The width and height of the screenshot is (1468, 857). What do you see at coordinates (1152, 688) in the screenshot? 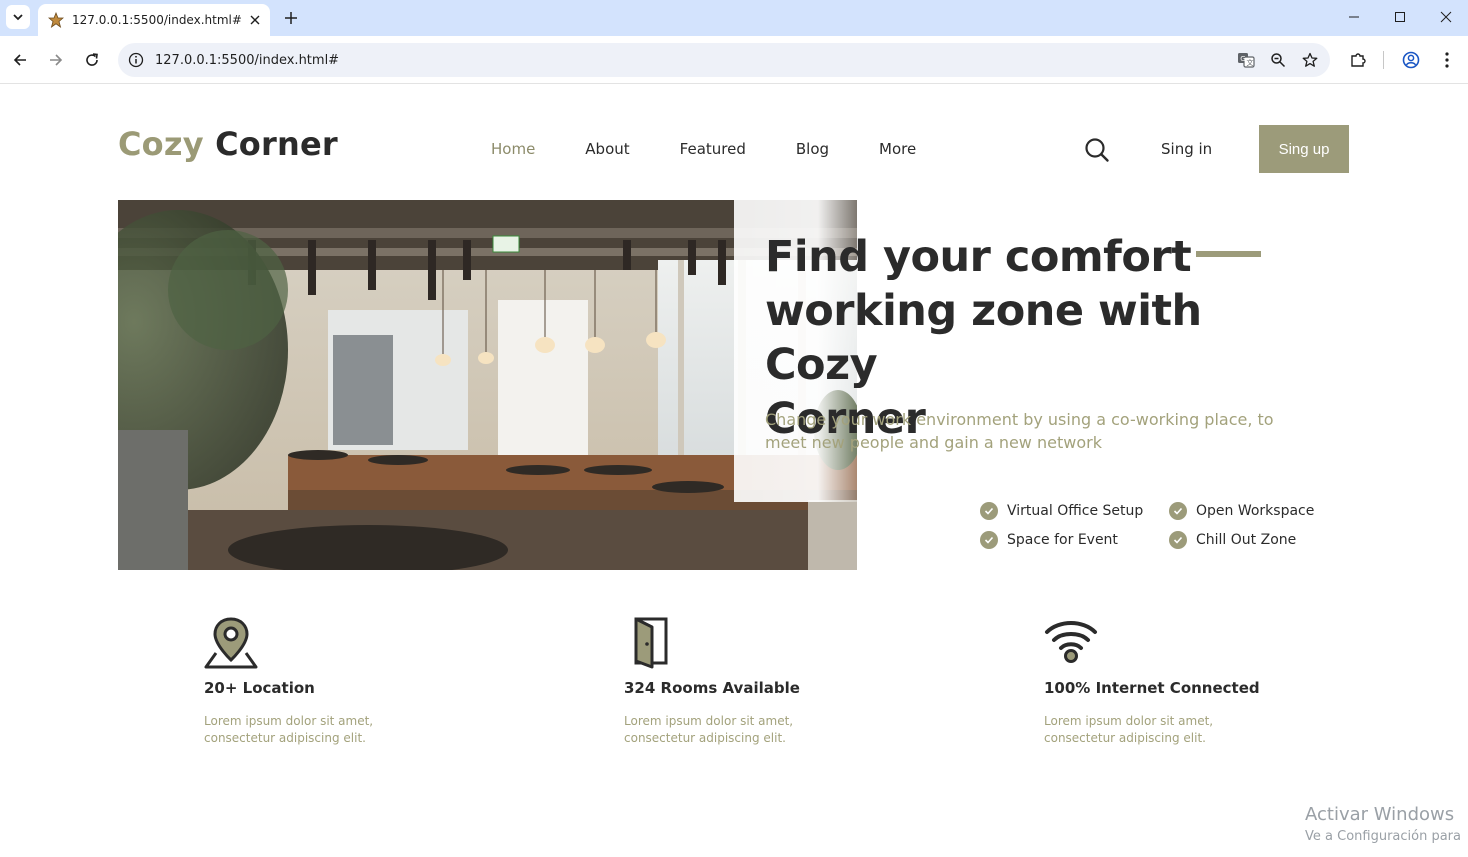
I see `stat-title: 100% Internet Connected` at bounding box center [1152, 688].